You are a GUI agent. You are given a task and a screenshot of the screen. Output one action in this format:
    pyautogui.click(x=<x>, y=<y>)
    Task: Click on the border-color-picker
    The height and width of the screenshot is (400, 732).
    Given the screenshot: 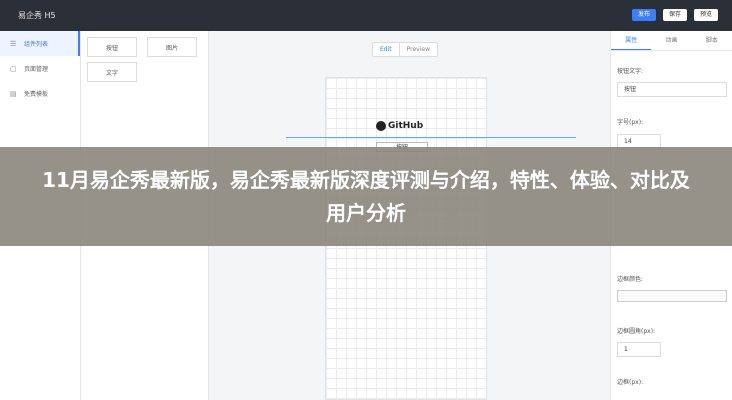 What is the action you would take?
    pyautogui.click(x=672, y=296)
    